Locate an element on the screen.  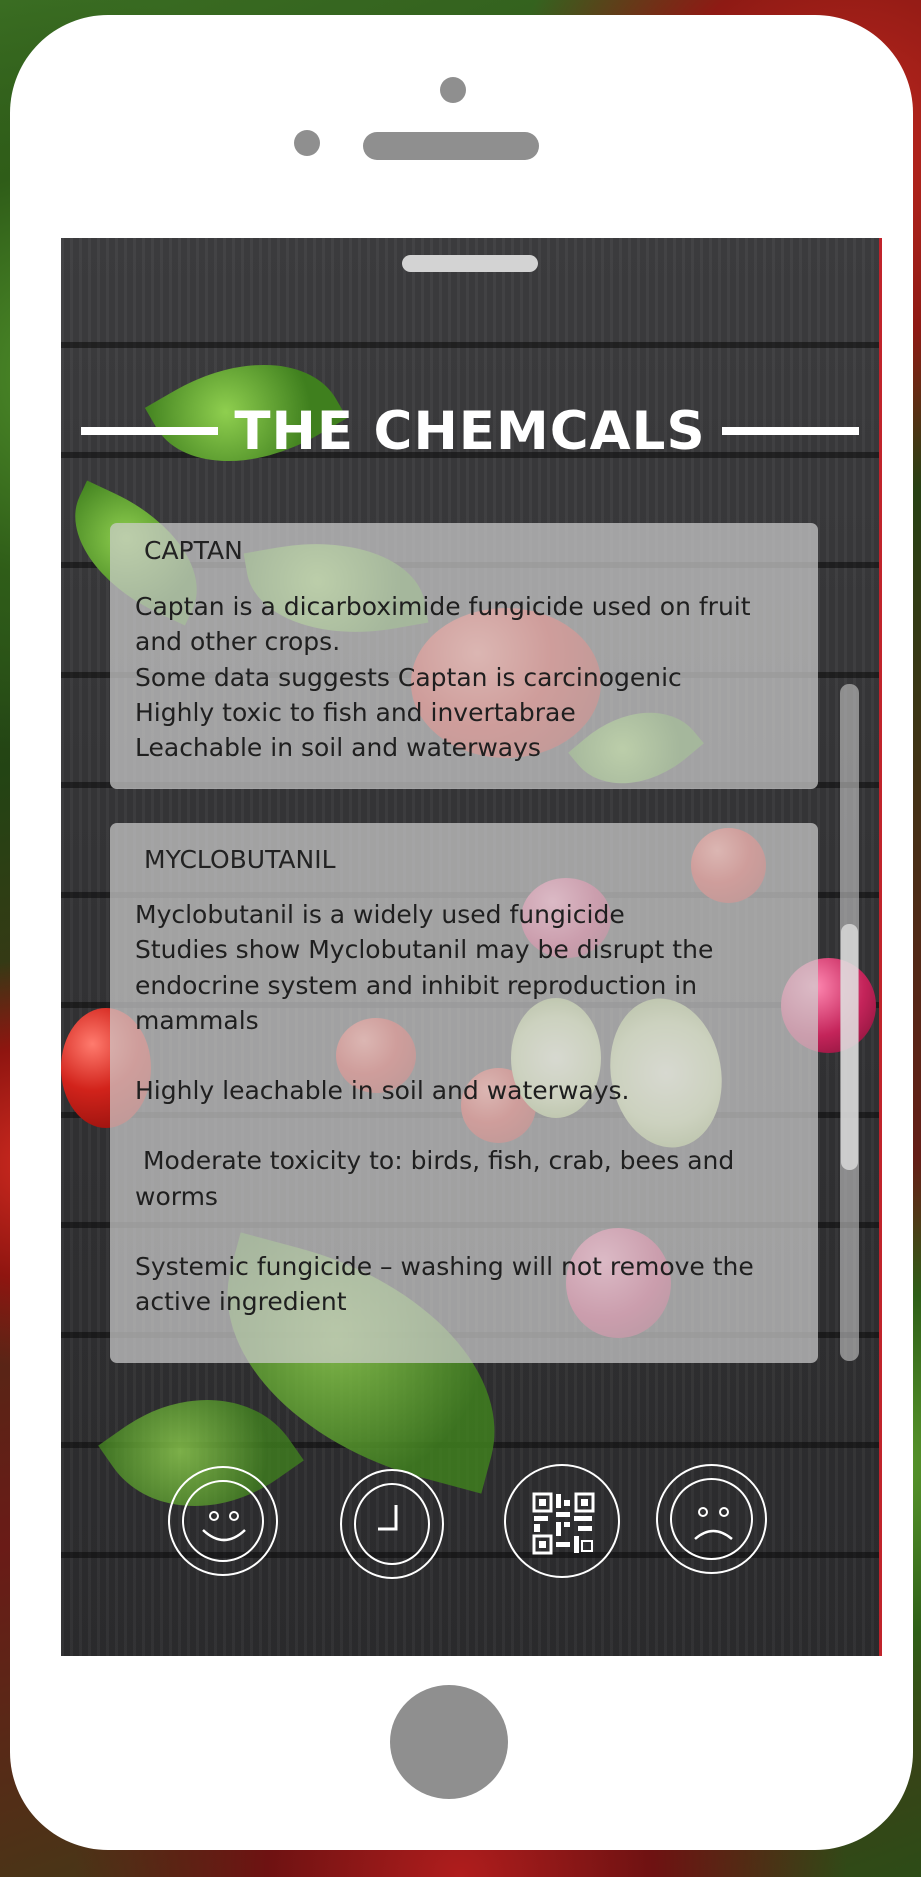
description-line: Leachable in soil and waterways is located at coordinates (338, 748).